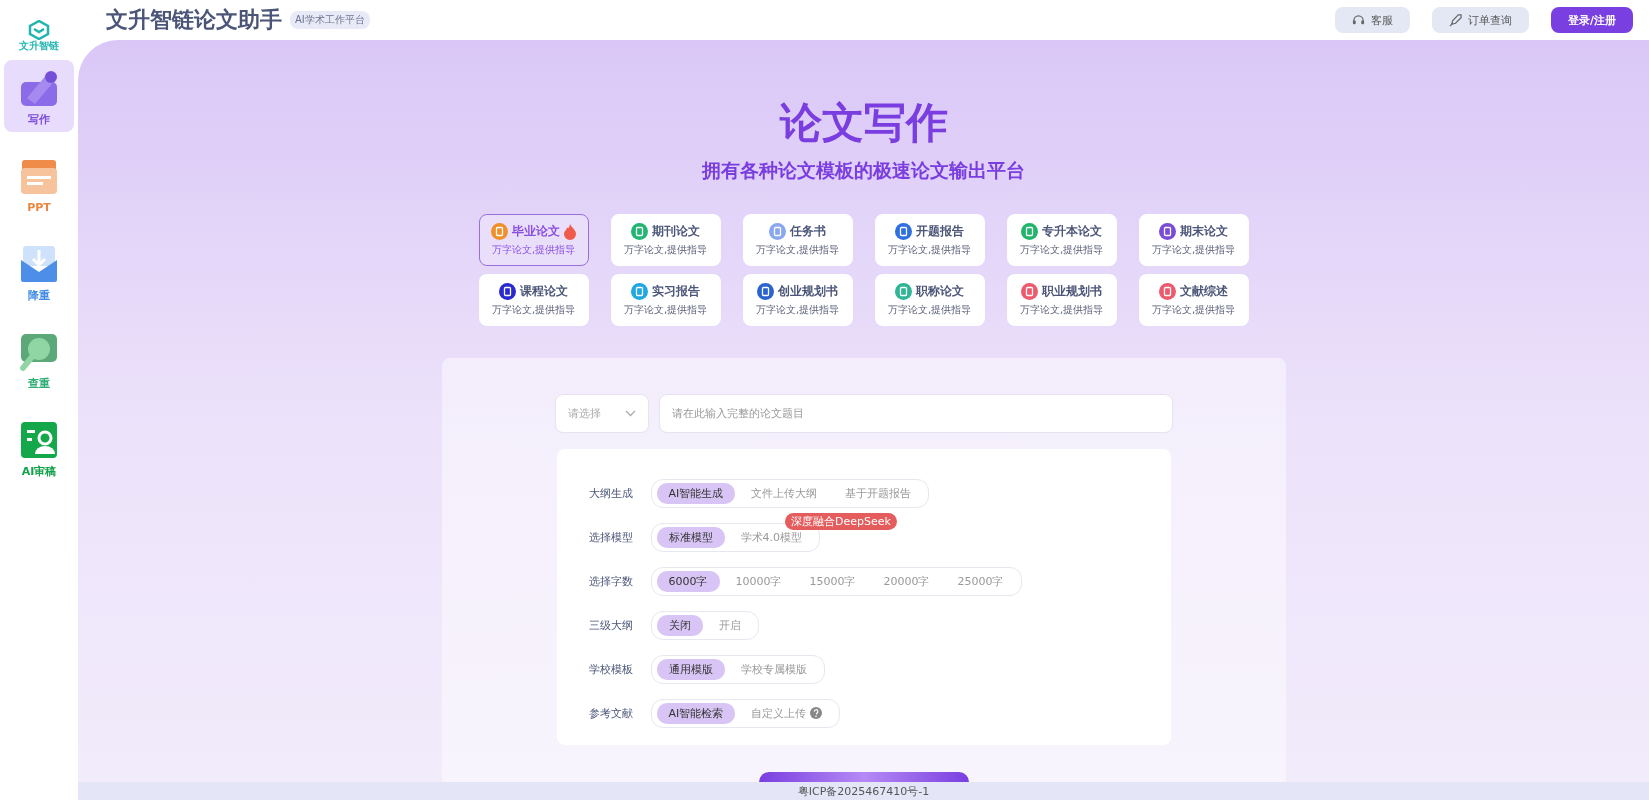  I want to click on card-title: 专升本论文, so click(1072, 232).